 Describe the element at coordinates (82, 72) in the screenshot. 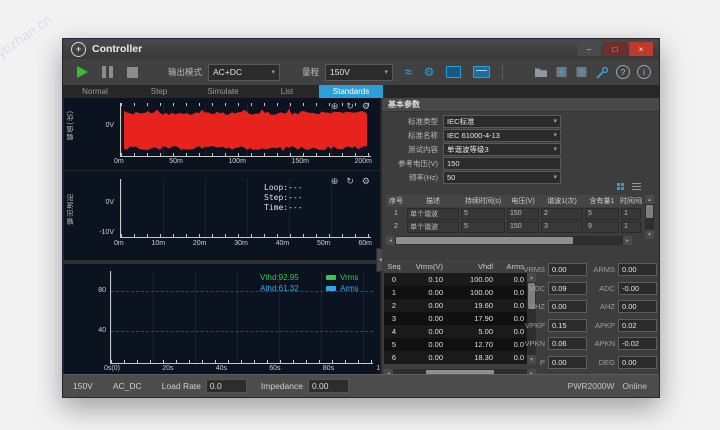

I see `play-button` at that location.